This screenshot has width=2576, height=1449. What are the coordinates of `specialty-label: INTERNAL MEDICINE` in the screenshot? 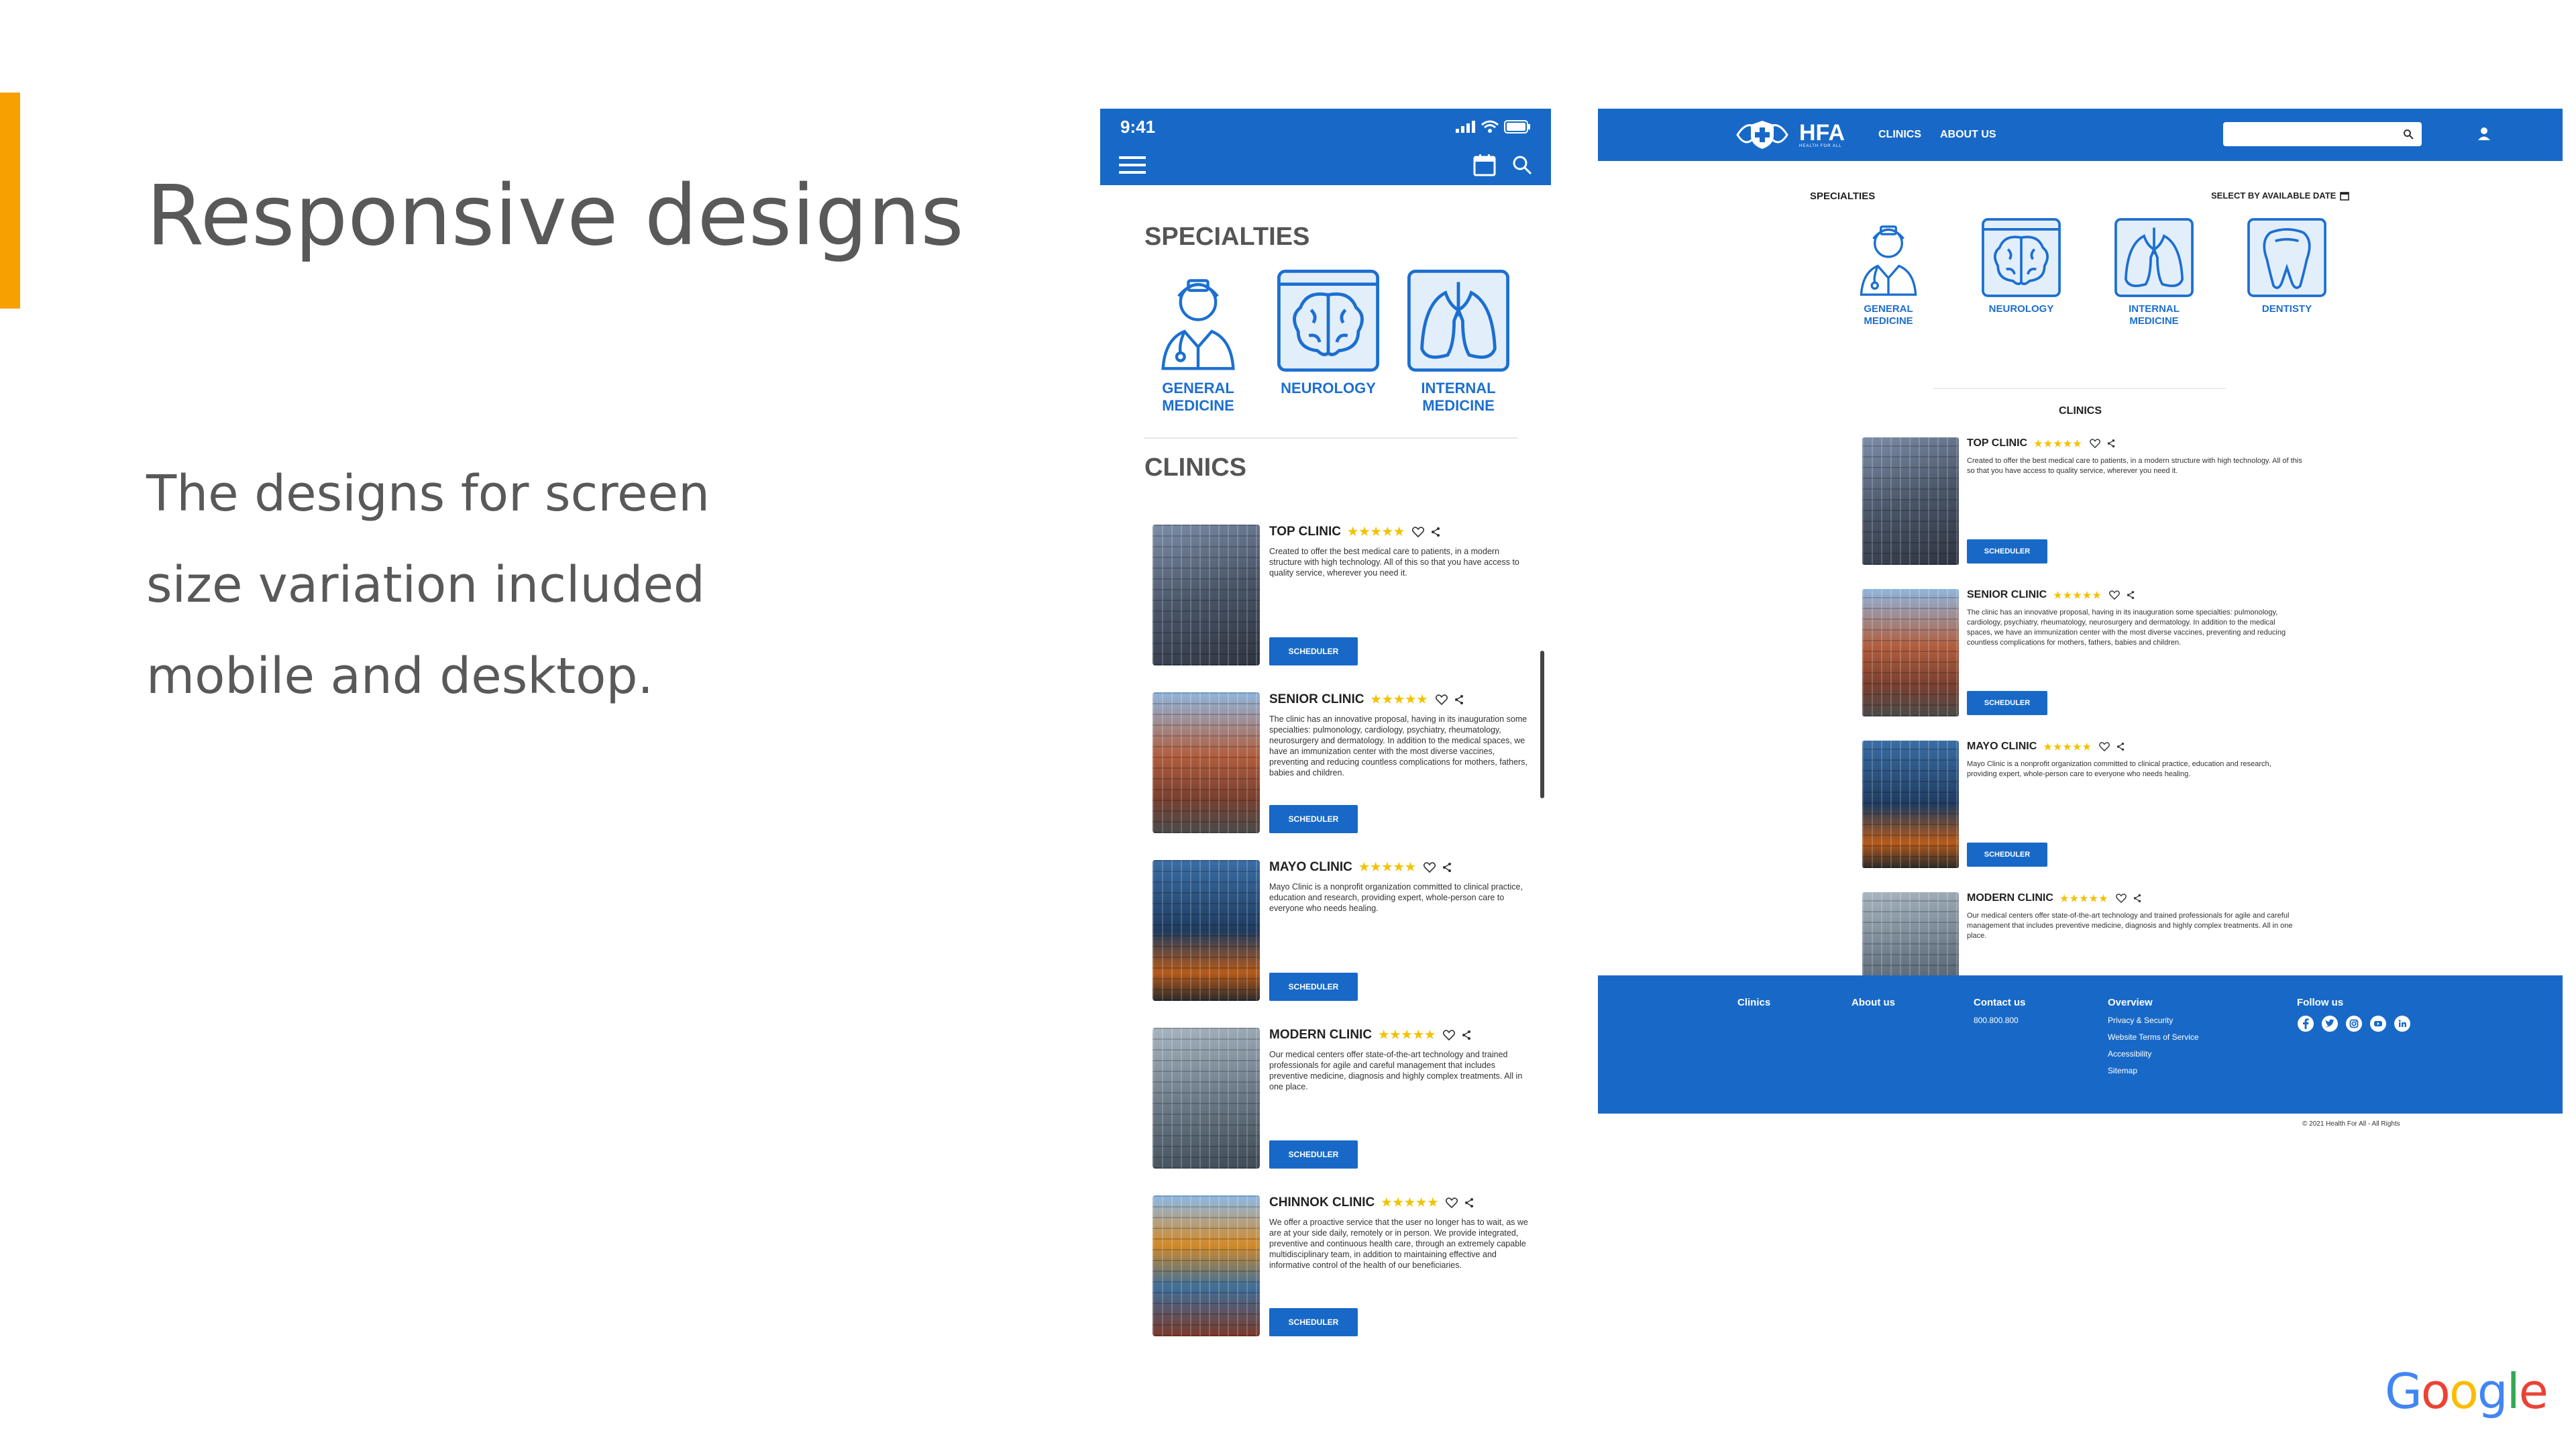 It's located at (1458, 397).